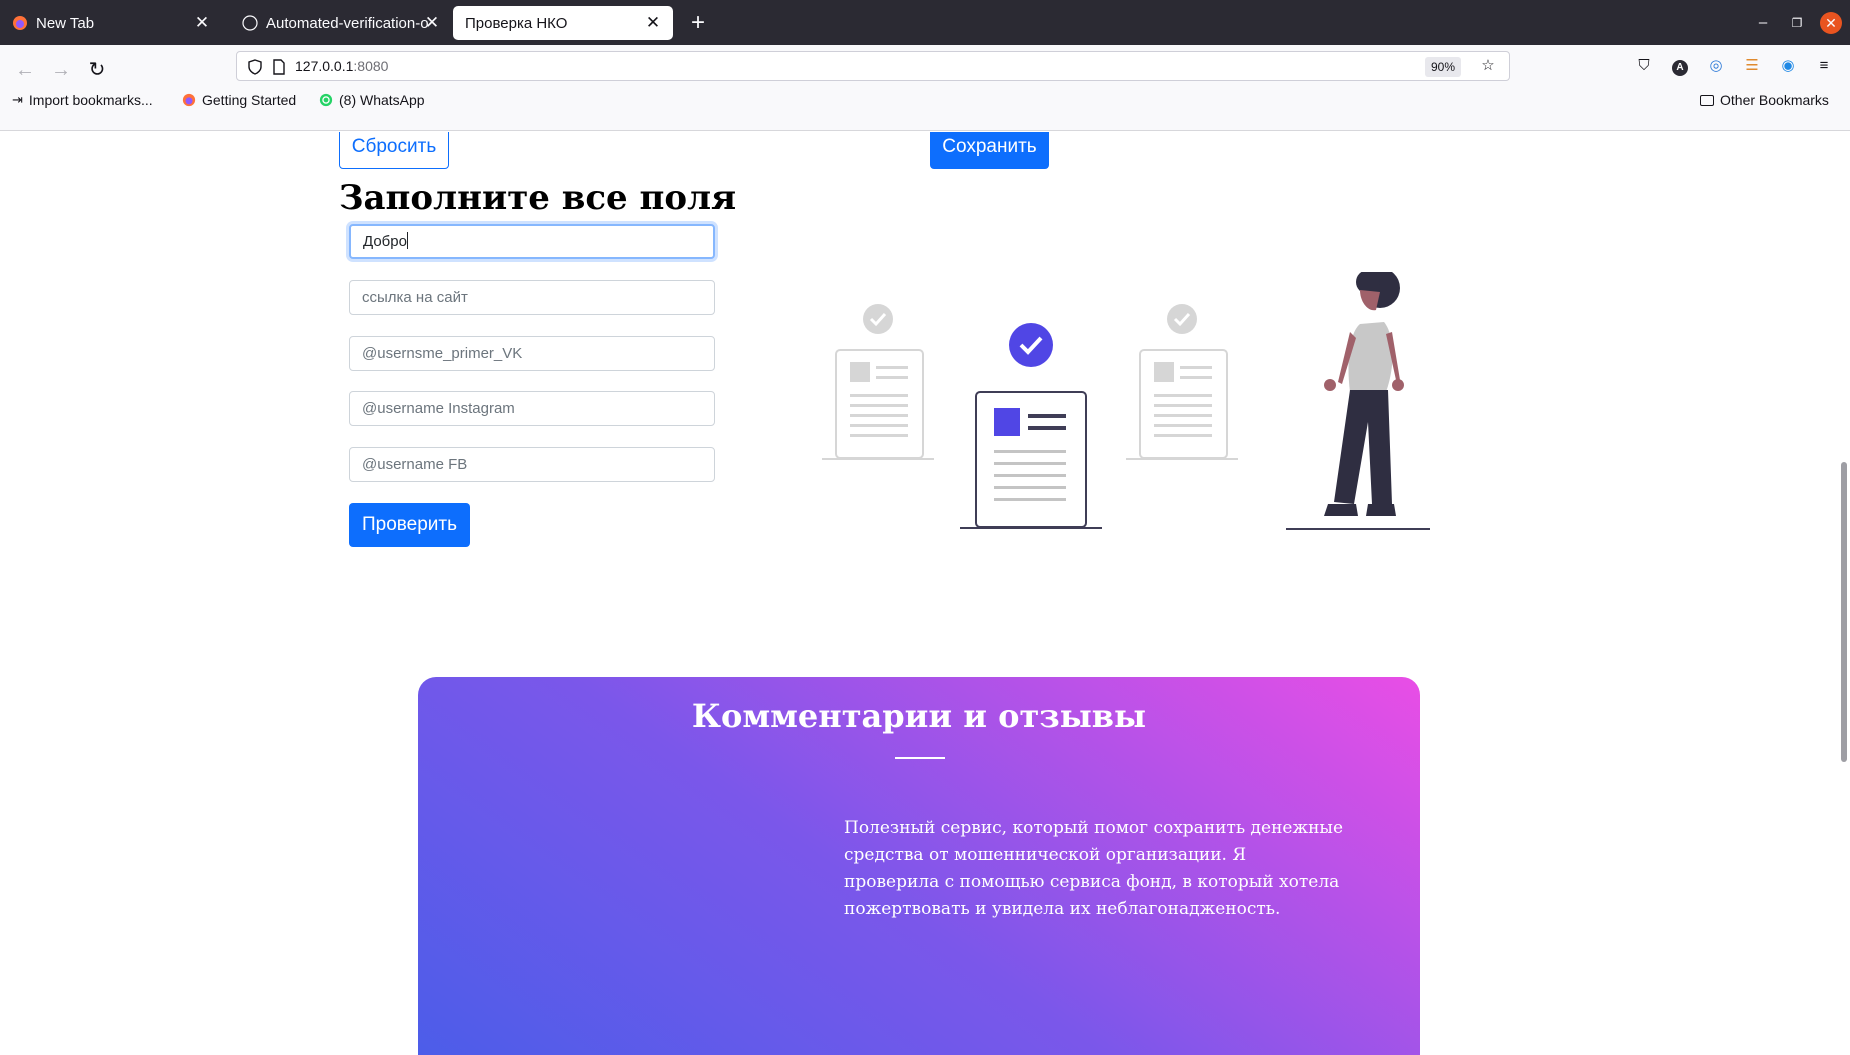 The image size is (1850, 1055). I want to click on reload-icon: ↻, so click(97, 70).